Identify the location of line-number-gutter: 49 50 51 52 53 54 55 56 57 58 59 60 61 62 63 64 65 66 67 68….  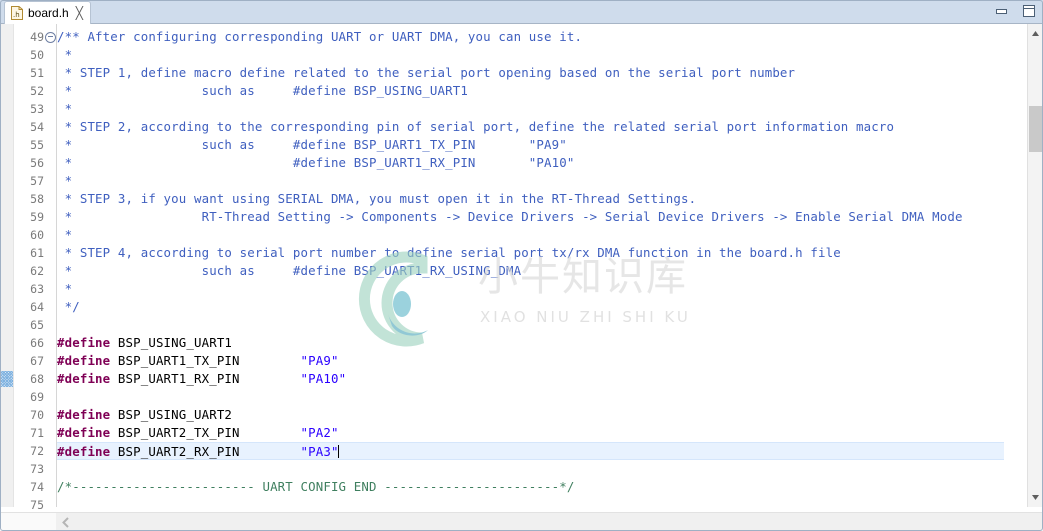
(29, 268).